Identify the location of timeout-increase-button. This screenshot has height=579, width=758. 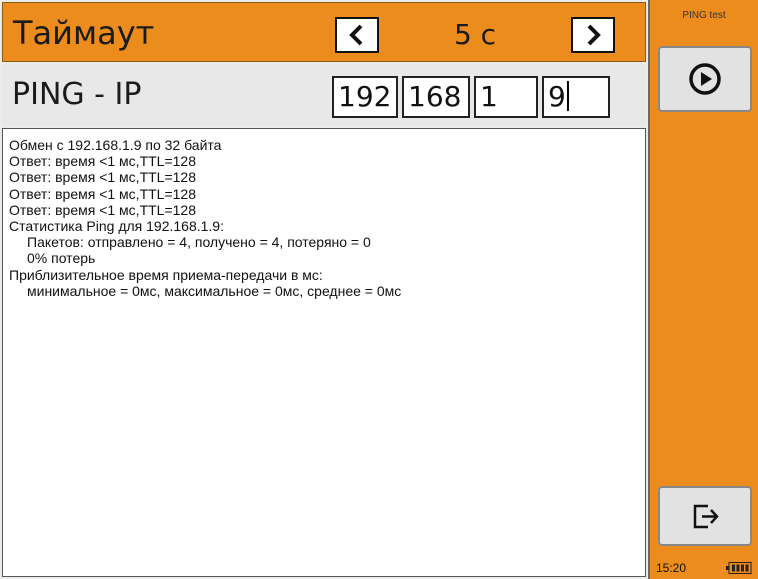
(593, 35).